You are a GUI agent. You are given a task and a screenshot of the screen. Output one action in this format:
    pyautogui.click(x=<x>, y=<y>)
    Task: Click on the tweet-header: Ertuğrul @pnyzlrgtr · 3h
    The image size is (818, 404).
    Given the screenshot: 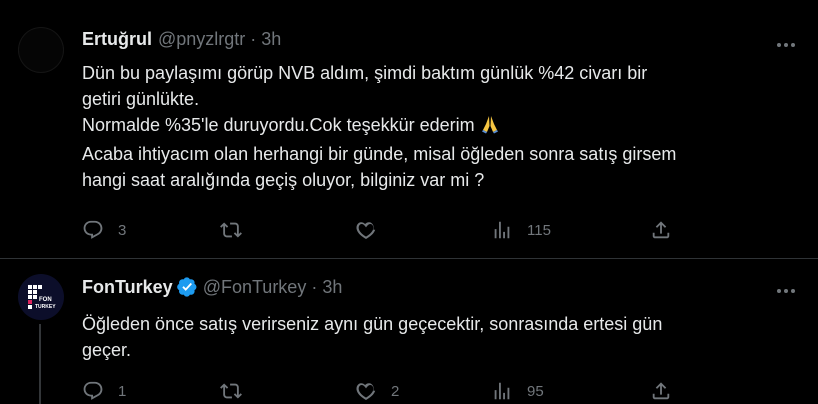 What is the action you would take?
    pyautogui.click(x=181, y=39)
    